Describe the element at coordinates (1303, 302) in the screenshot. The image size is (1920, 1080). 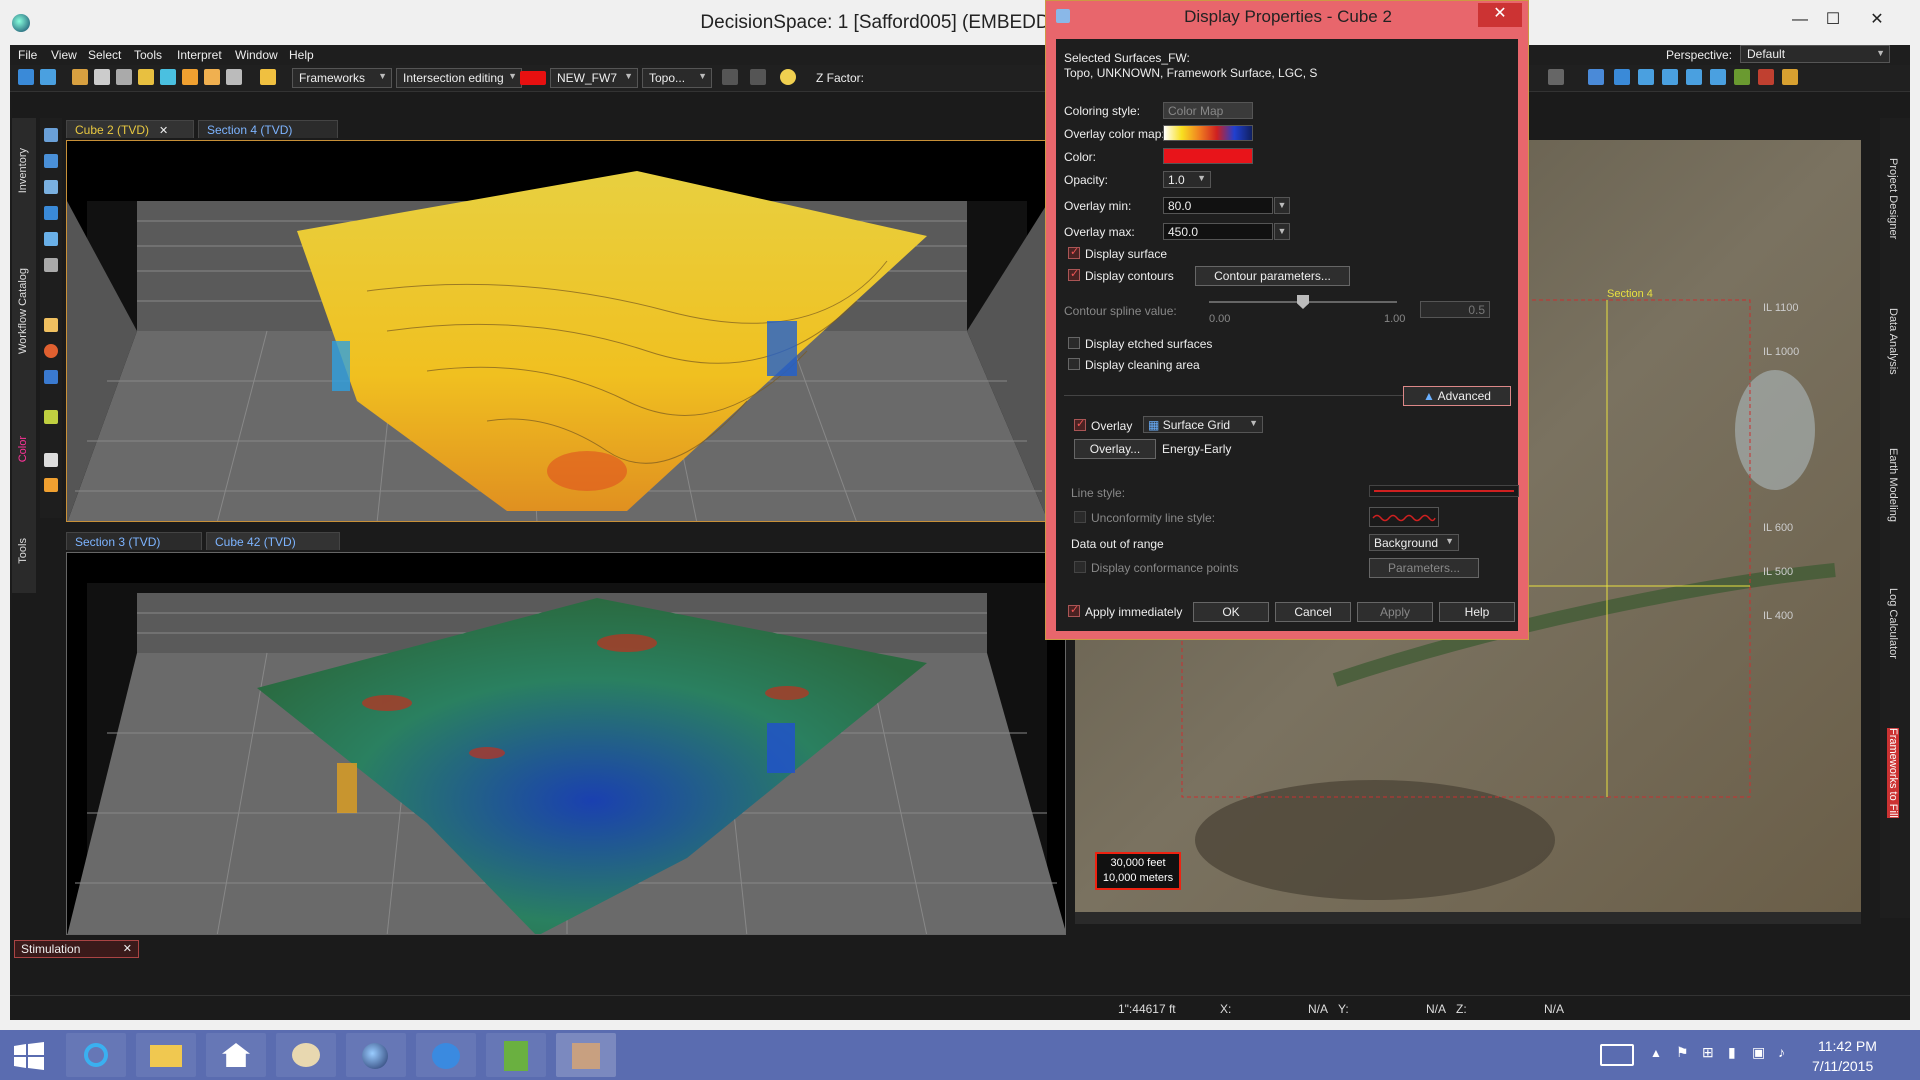
I see `spline-slider-thumb` at that location.